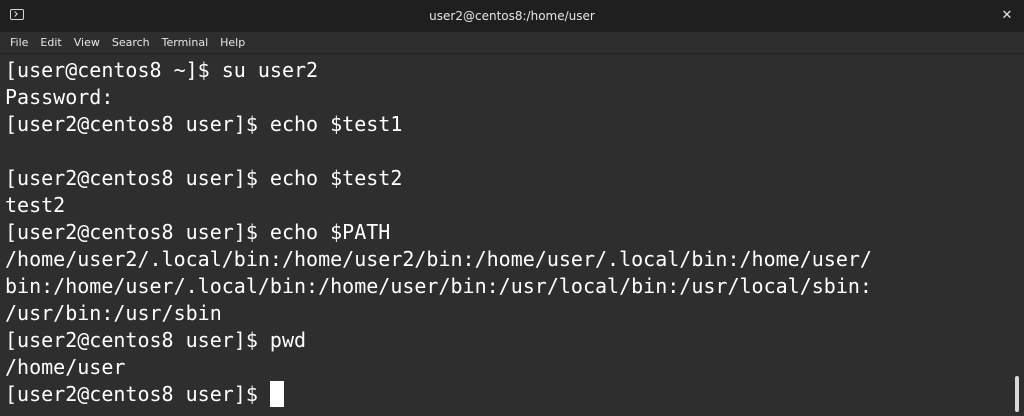 This screenshot has height=416, width=1024. I want to click on window-title: user2@centos8:/home/user, so click(512, 16).